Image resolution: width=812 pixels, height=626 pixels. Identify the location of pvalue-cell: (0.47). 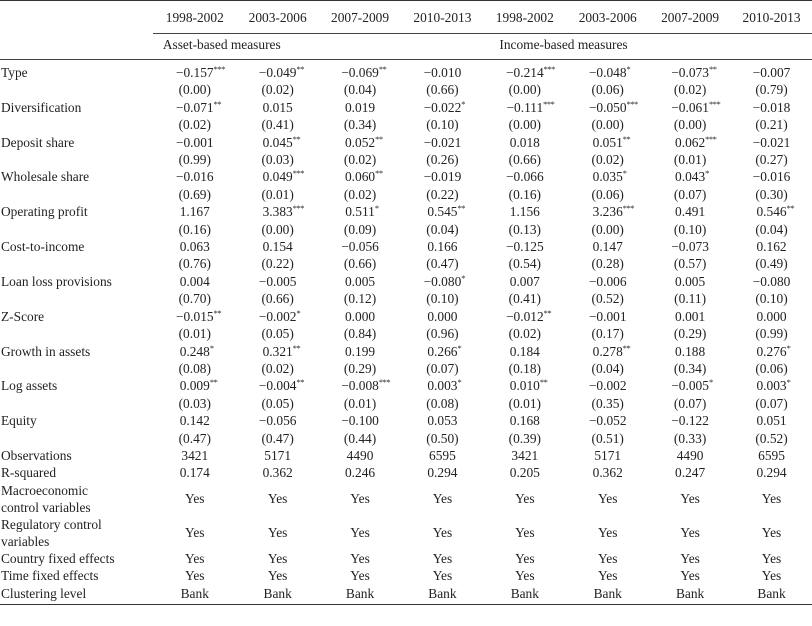
(277, 438).